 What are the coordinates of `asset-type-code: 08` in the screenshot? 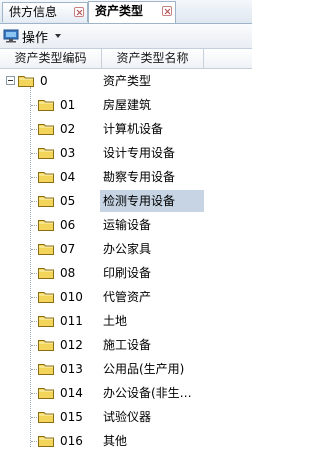 It's located at (68, 273).